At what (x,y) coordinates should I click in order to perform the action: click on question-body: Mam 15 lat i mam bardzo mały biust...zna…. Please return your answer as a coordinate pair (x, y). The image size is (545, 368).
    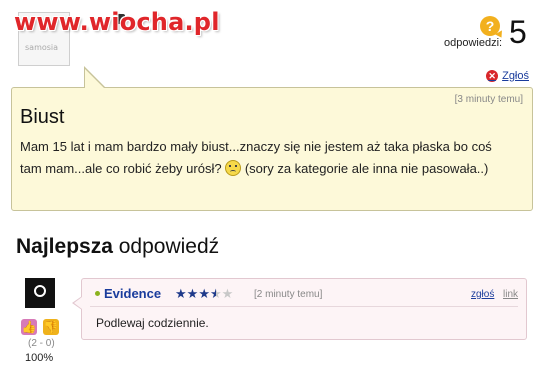
    Looking at the image, I should click on (268, 158).